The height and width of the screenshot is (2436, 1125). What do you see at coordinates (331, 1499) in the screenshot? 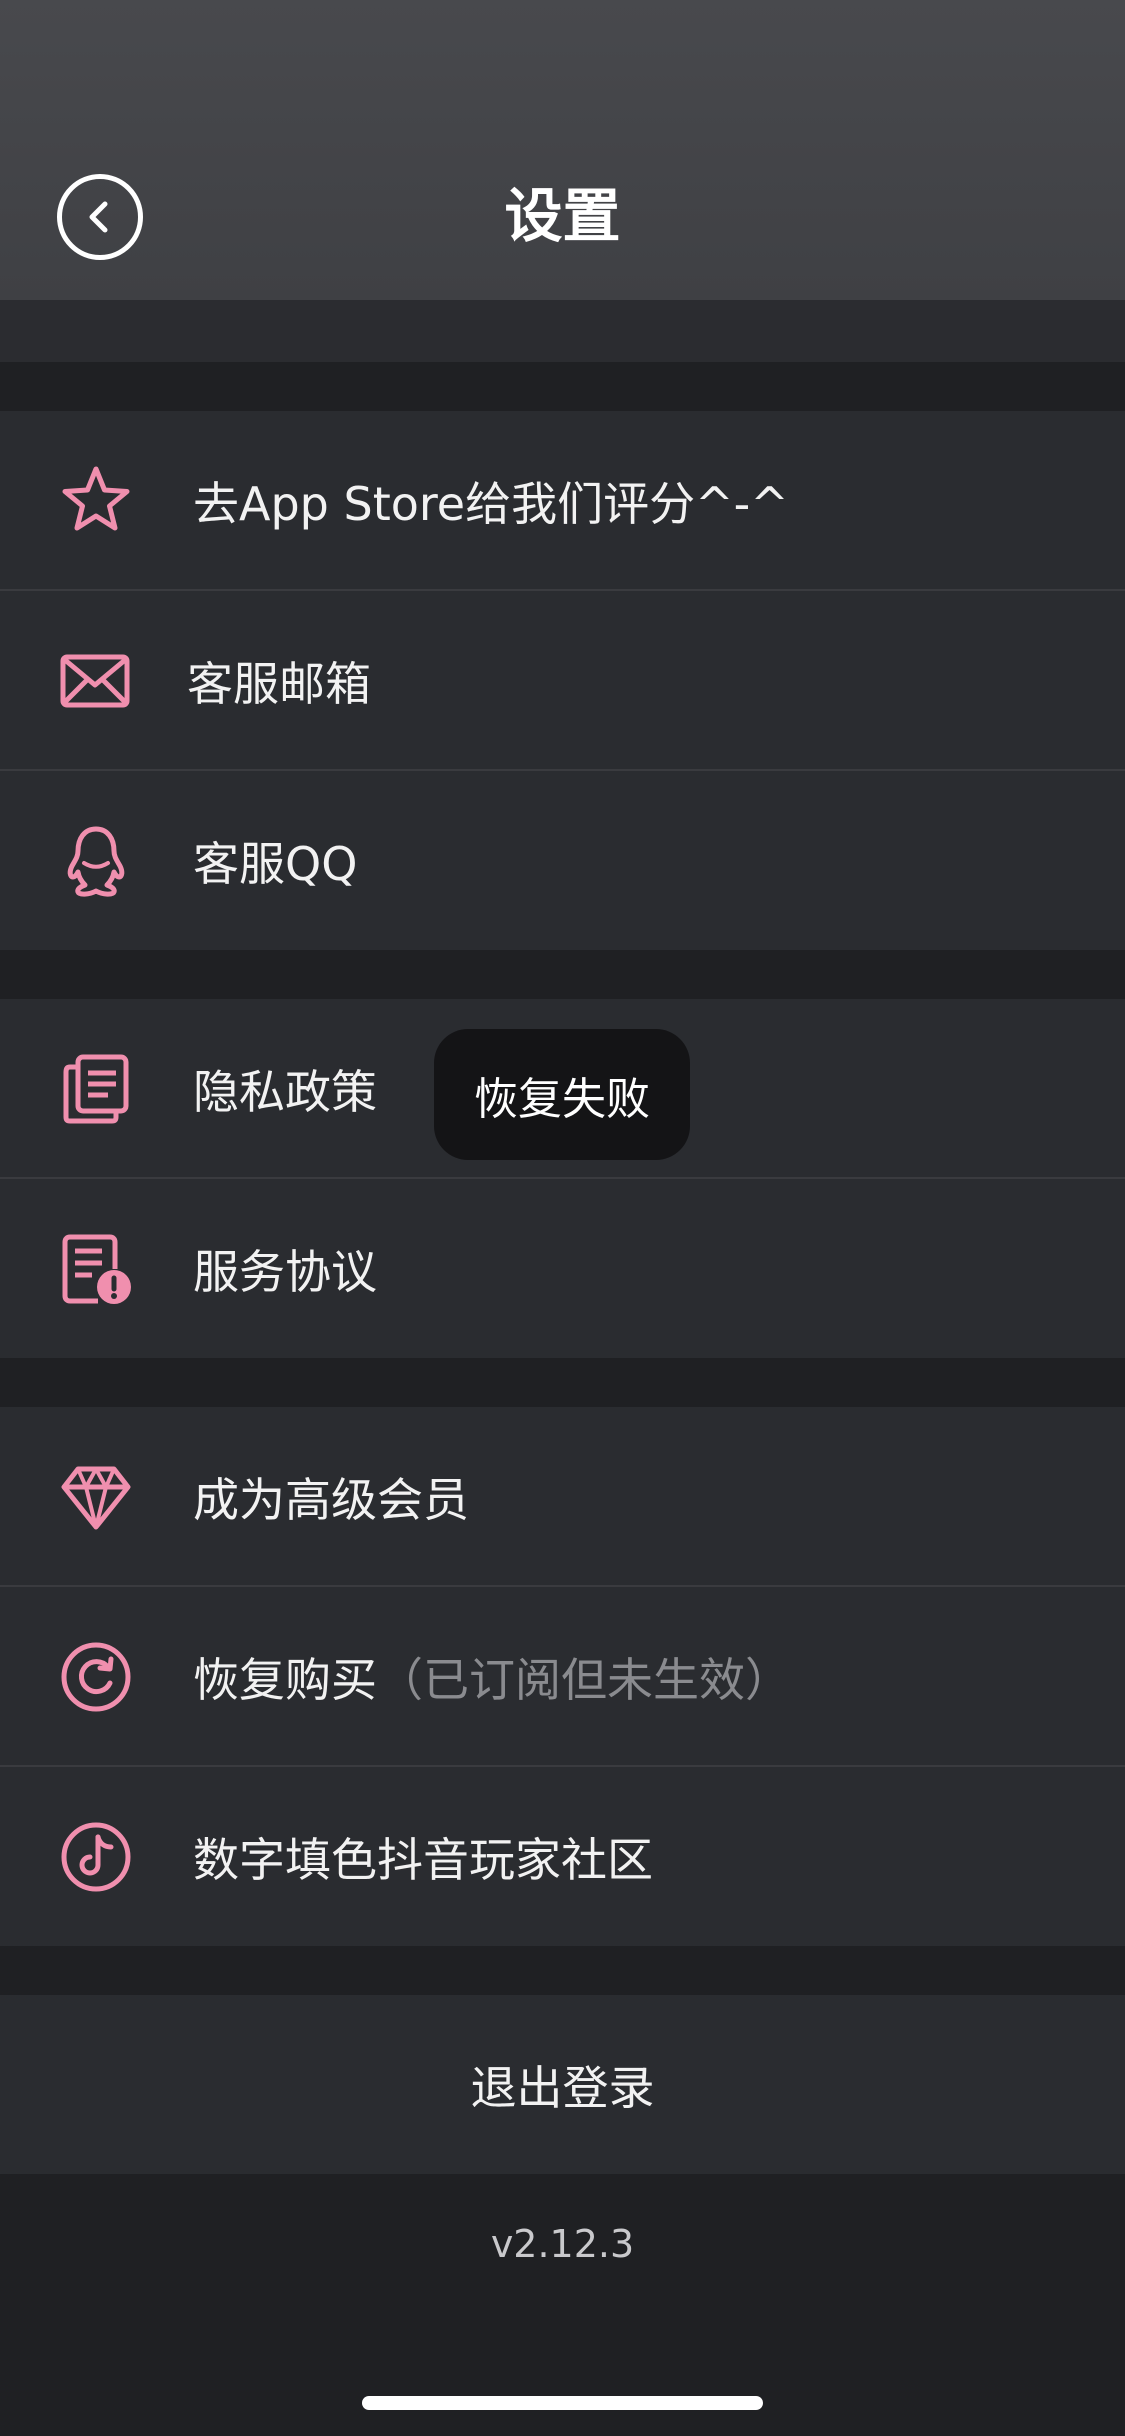
I see `premium-member-label: 成为高级会员` at bounding box center [331, 1499].